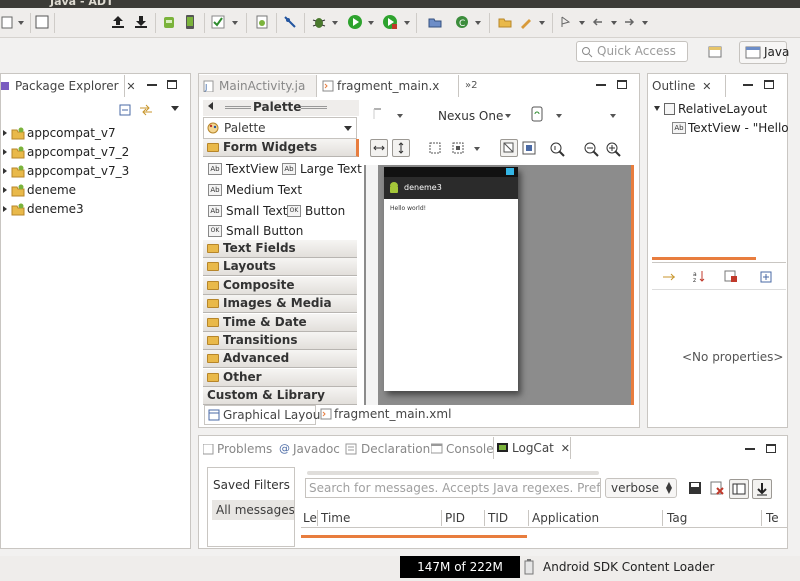  Describe the element at coordinates (739, 489) in the screenshot. I see `toggle-filters-icon` at that location.